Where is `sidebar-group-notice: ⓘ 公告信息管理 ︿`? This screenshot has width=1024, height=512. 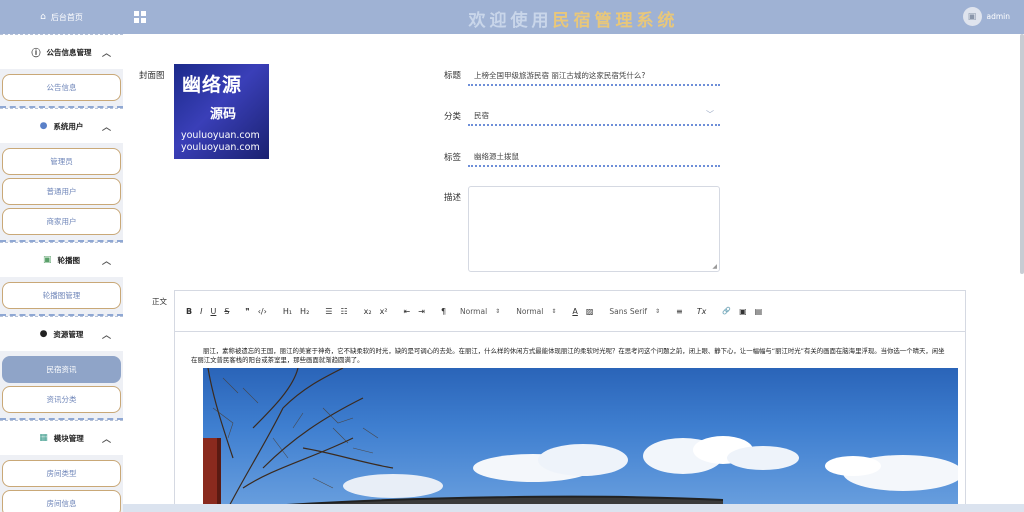 sidebar-group-notice: ⓘ 公告信息管理 ︿ is located at coordinates (61, 51).